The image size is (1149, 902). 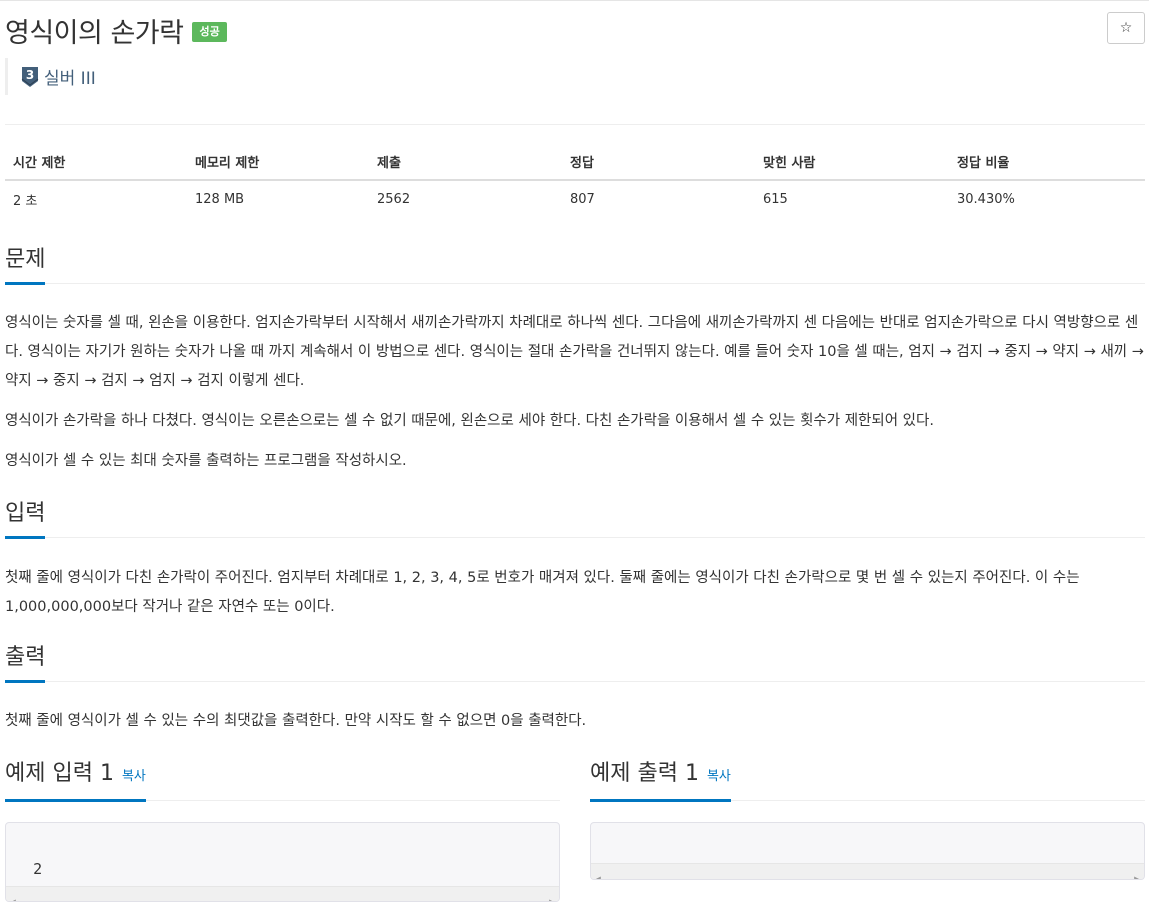 I want to click on header-solved-users: 맞힌 사람, so click(x=852, y=162).